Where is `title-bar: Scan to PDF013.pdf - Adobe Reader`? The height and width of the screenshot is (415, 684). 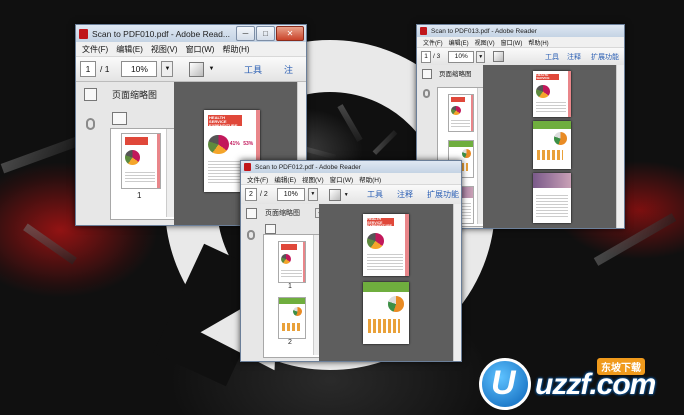
title-bar: Scan to PDF013.pdf - Adobe Reader is located at coordinates (520, 31).